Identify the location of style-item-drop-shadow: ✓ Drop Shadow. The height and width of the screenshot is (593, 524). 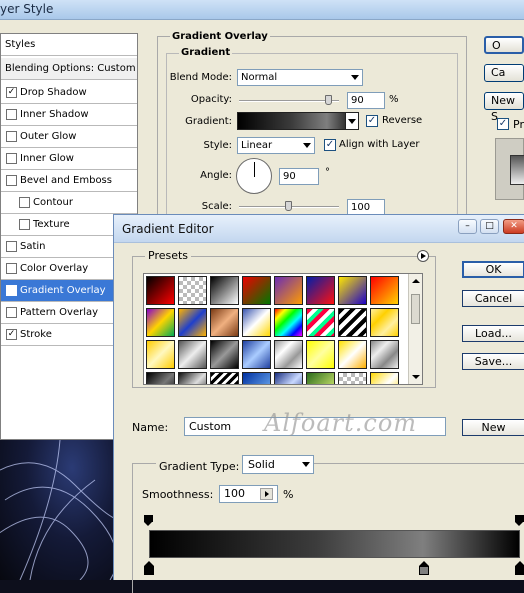
(69, 93).